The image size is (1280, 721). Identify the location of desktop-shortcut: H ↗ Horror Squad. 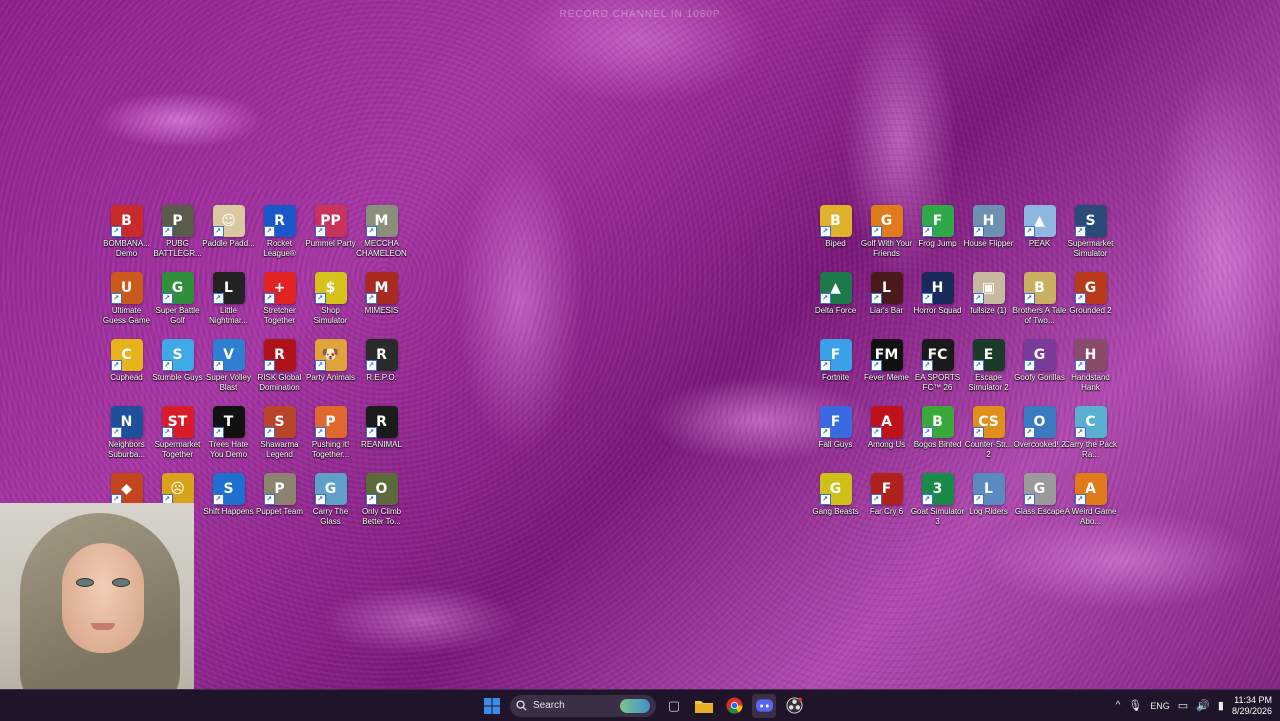
(937, 305).